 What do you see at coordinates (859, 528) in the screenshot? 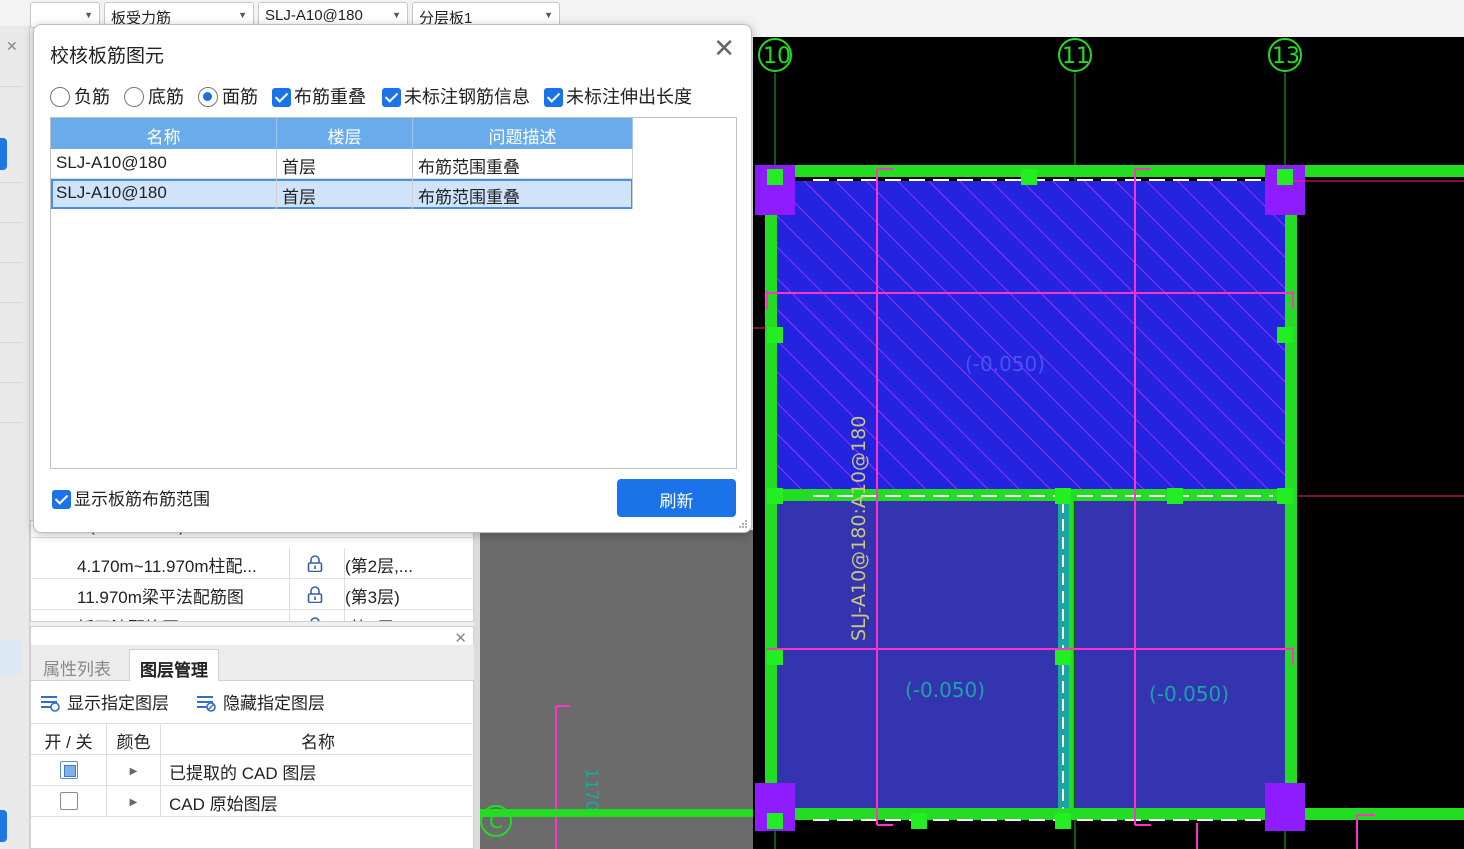
I see `rebar-label: SLJ-A10@180:A10@180` at bounding box center [859, 528].